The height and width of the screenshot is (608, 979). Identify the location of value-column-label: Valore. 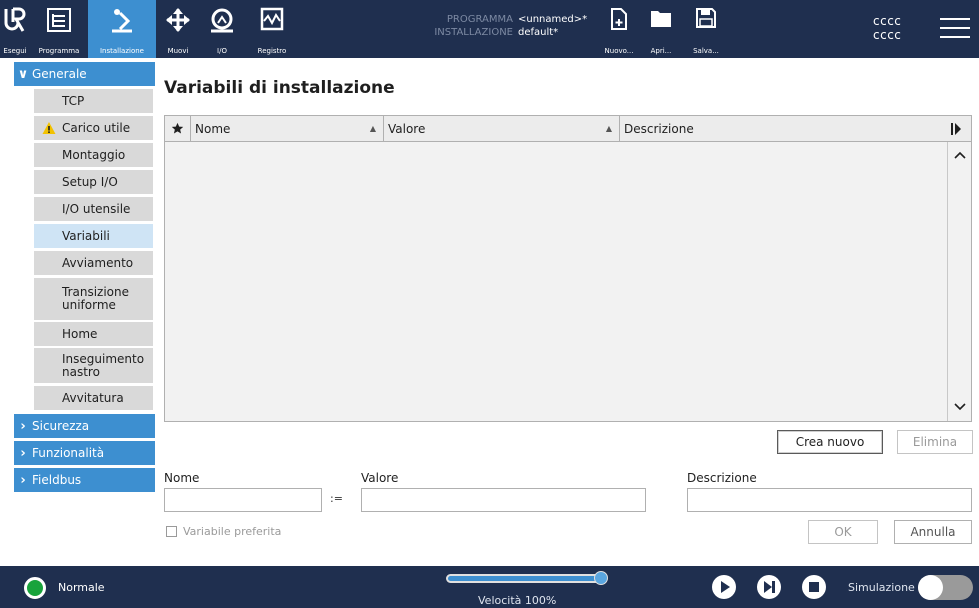
(407, 128).